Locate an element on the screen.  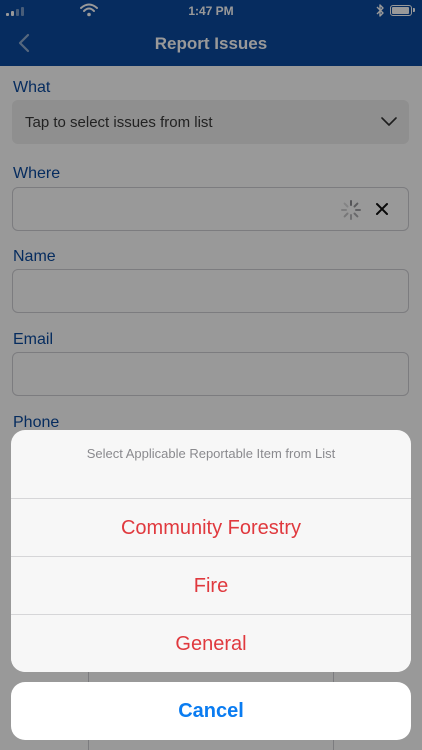
cancel-button: Cancel is located at coordinates (211, 711).